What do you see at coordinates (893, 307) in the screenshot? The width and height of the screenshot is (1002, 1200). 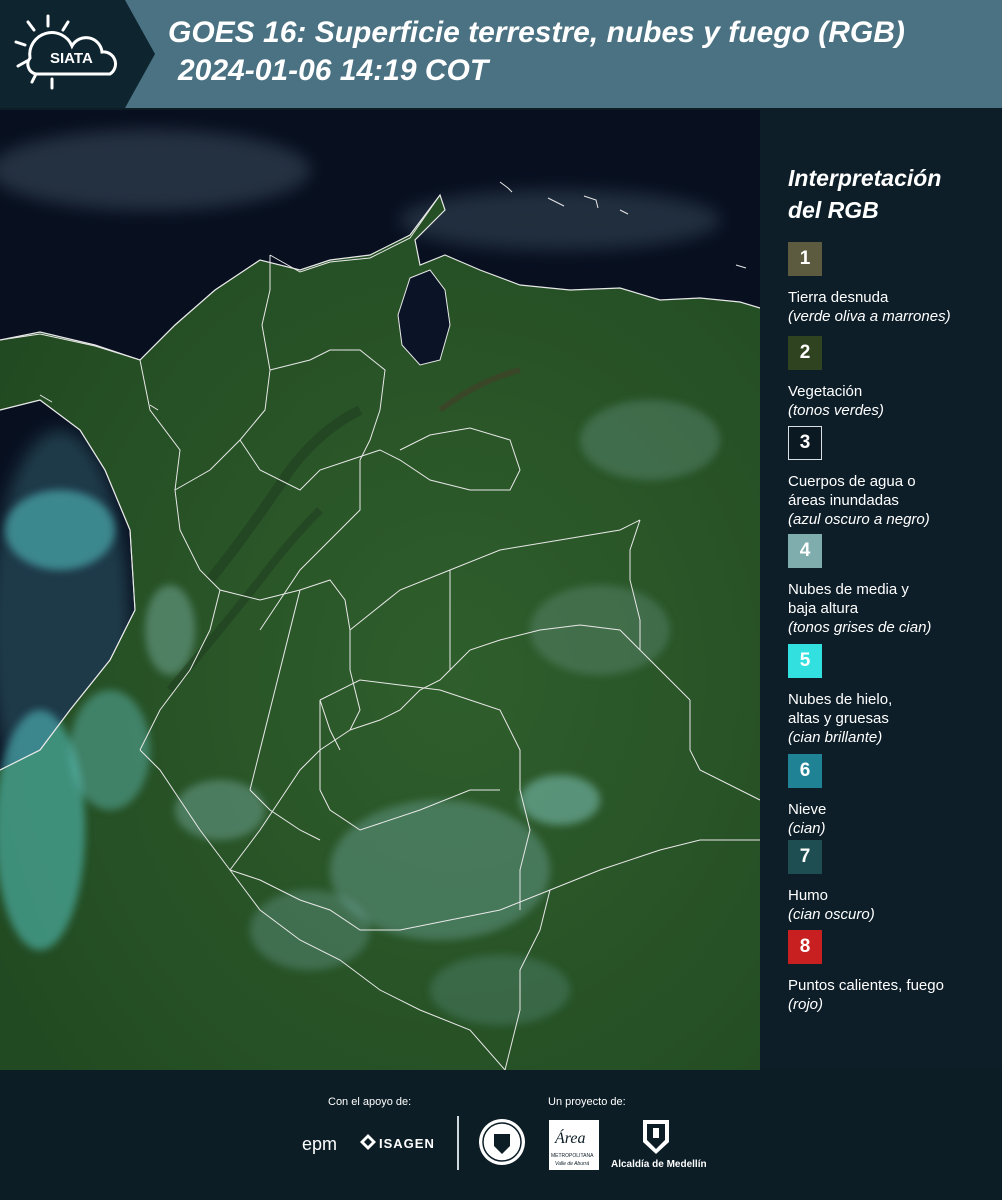 I see `legend-label: Tierra desnuda (verde oliva a marrones)` at bounding box center [893, 307].